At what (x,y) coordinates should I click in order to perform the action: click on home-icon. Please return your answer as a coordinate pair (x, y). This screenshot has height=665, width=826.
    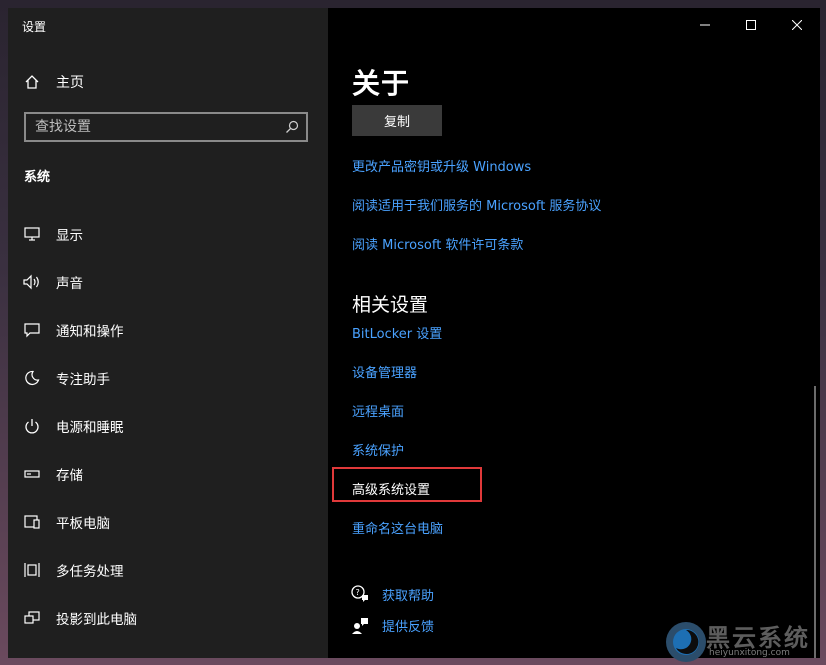
    Looking at the image, I should click on (32, 82).